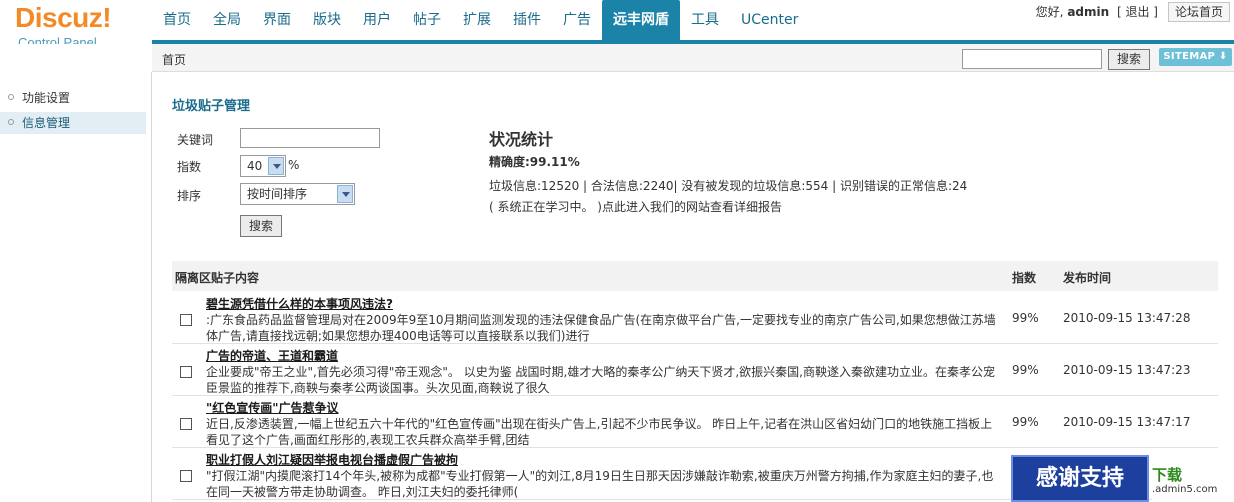  I want to click on watermark: 下载 .admin5.com, so click(1193, 483).